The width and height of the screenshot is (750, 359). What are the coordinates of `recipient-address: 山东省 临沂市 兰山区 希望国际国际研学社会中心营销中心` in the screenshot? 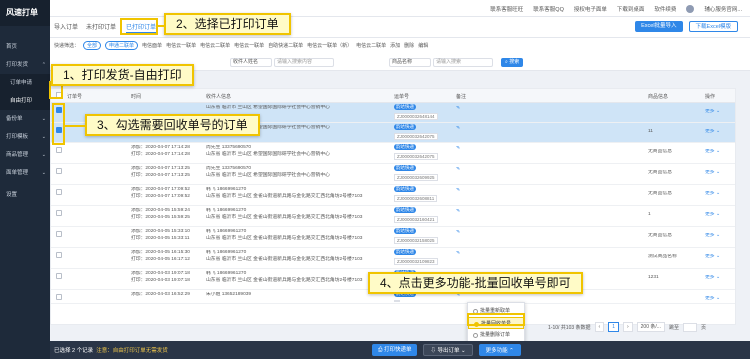 It's located at (268, 175).